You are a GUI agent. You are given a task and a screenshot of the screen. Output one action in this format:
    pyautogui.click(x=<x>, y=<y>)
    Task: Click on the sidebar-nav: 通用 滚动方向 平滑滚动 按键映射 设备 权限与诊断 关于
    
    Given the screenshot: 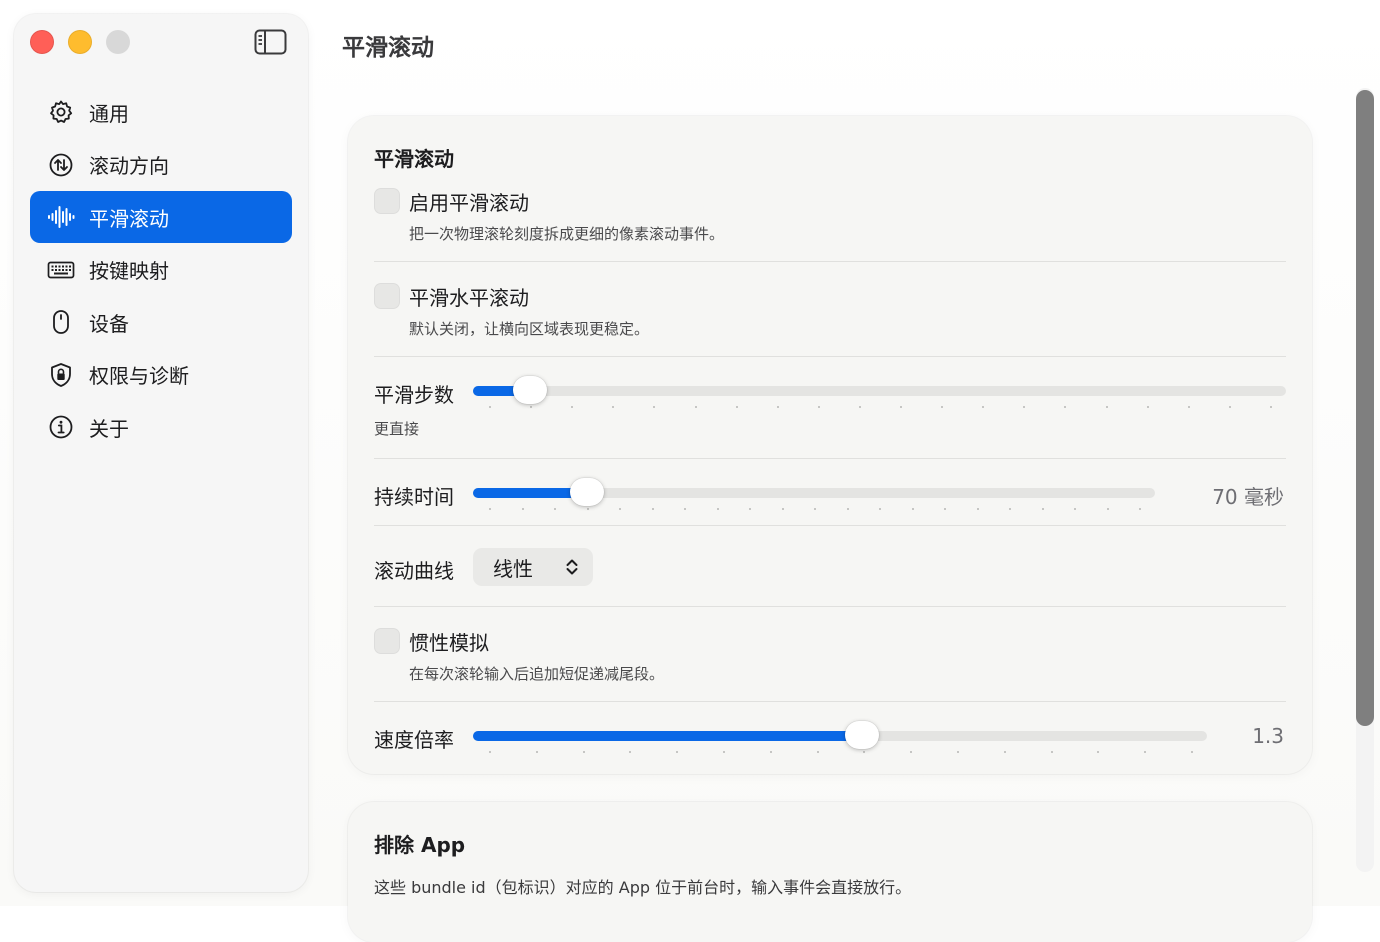 What is the action you would take?
    pyautogui.click(x=161, y=270)
    